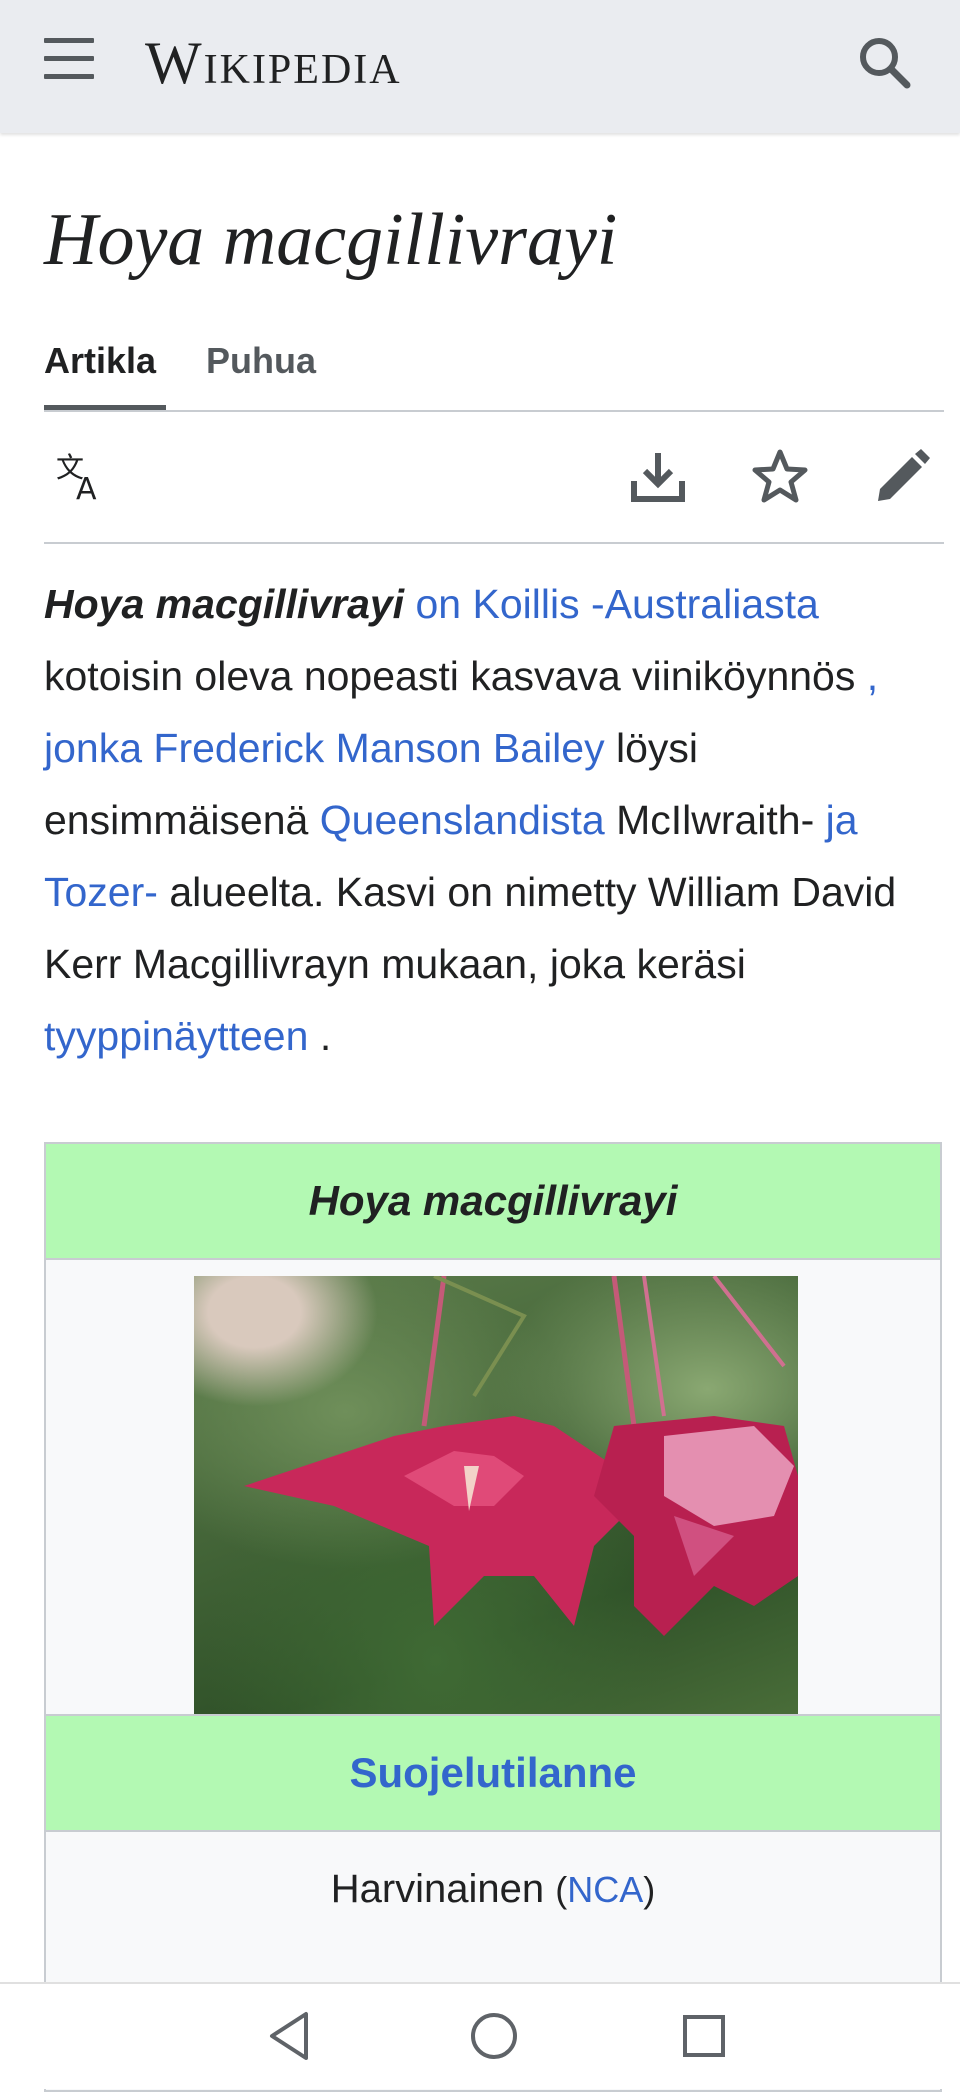 This screenshot has width=960, height=2092. What do you see at coordinates (261, 372) in the screenshot?
I see `tab-talk: Puhua` at bounding box center [261, 372].